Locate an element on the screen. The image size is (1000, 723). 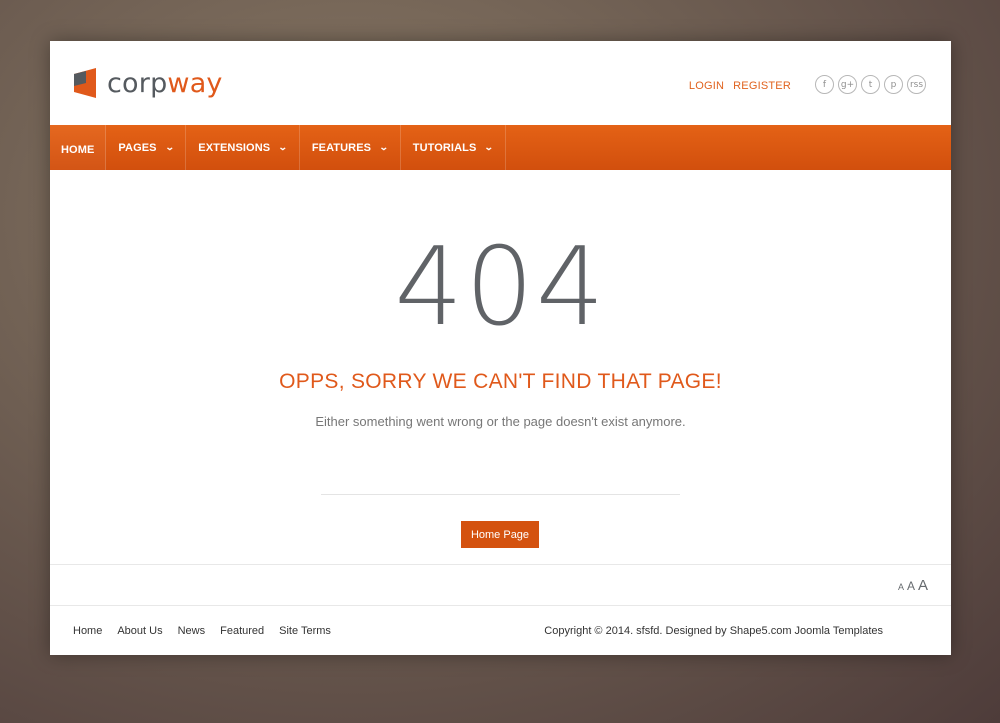
divider is located at coordinates (500, 494).